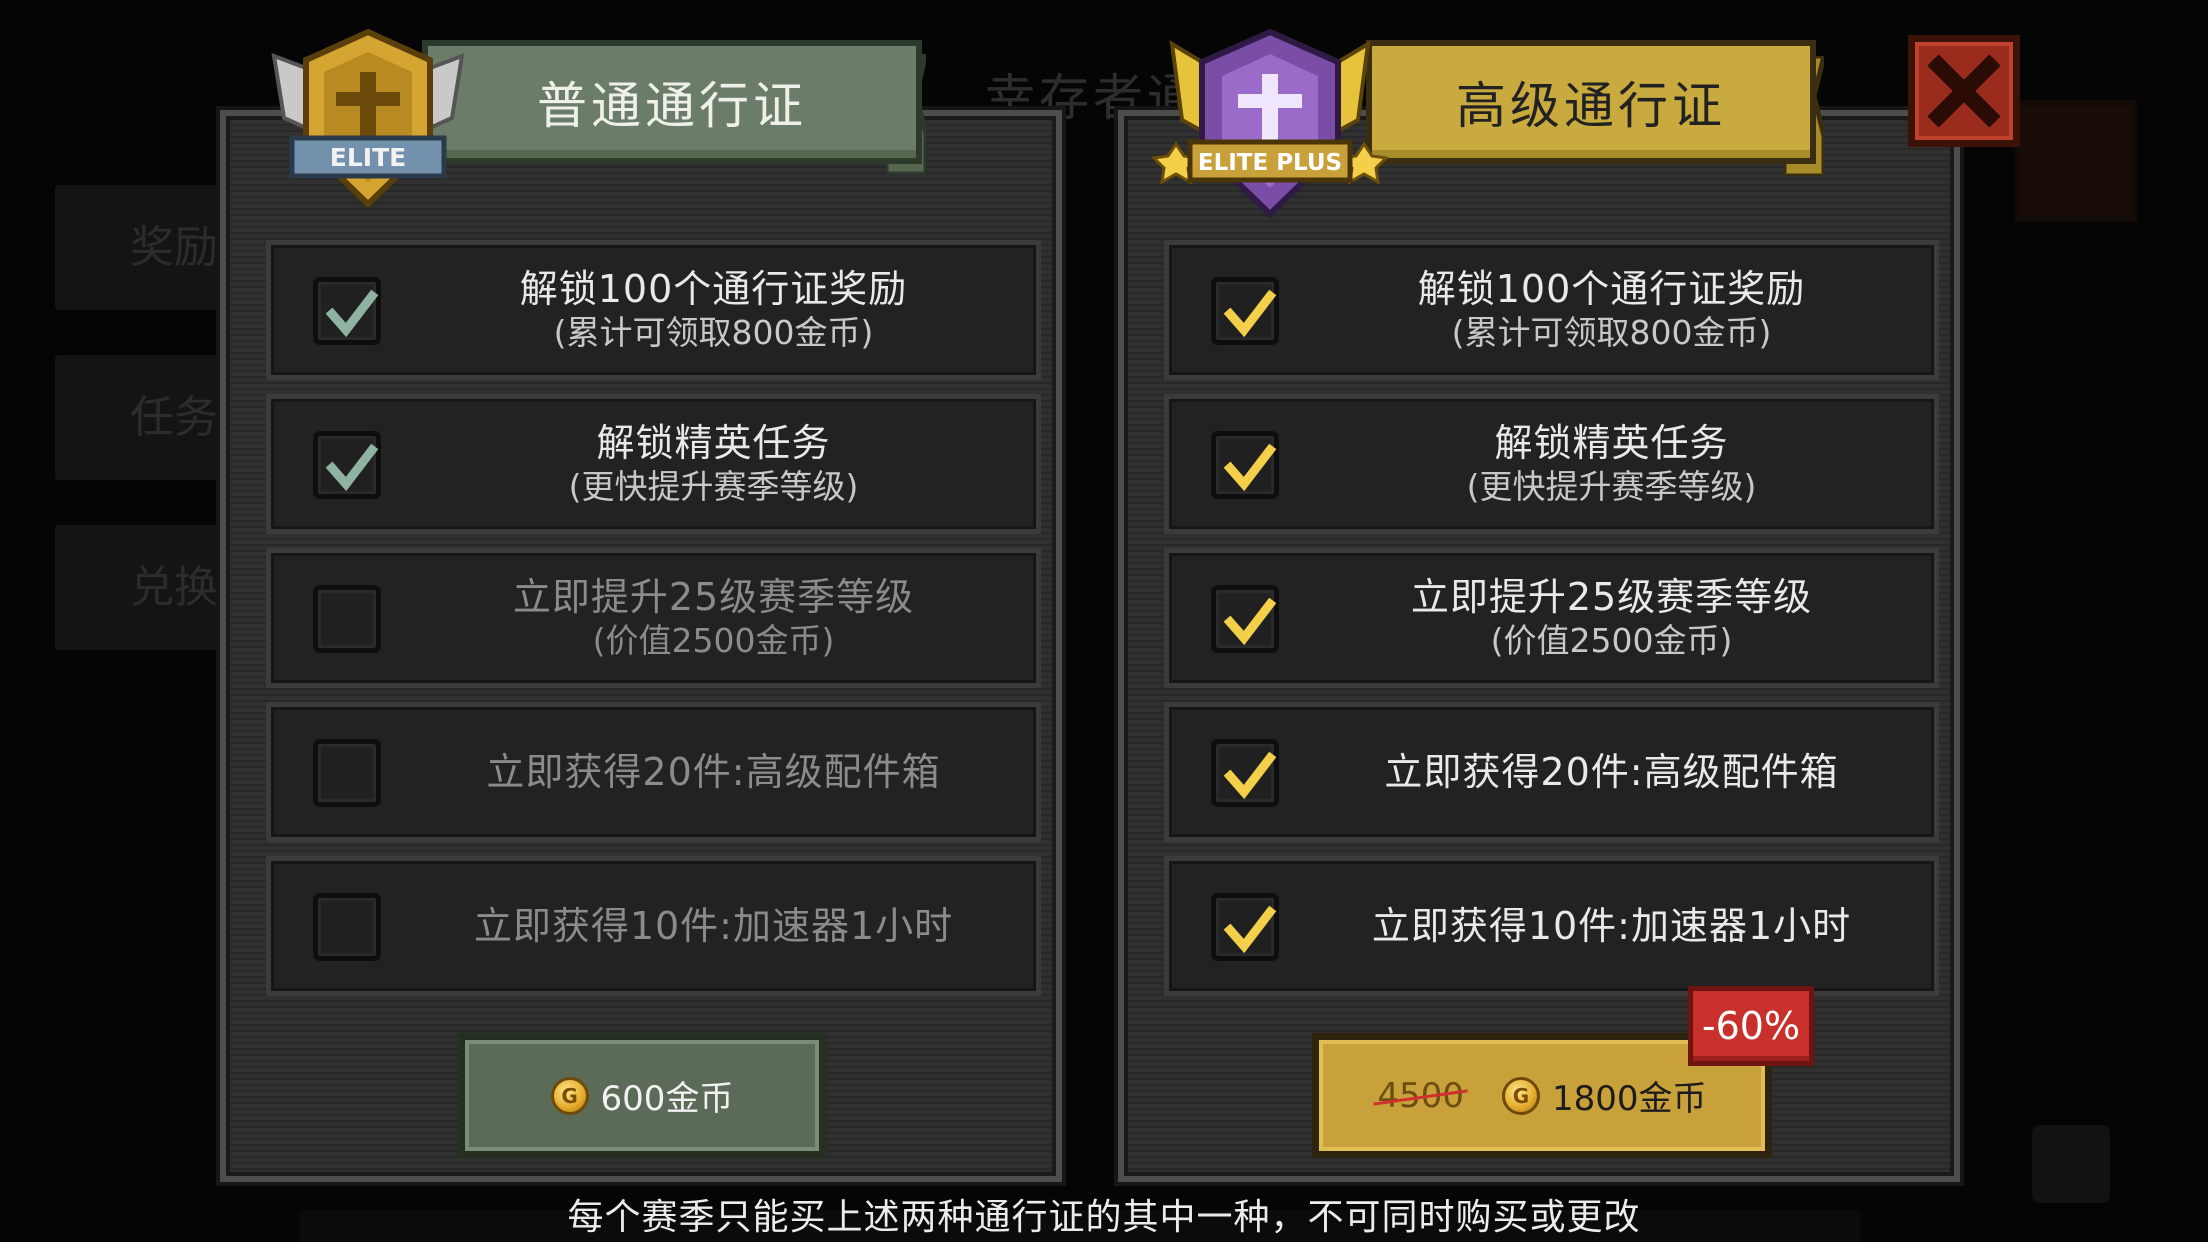  Describe the element at coordinates (150, 417) in the screenshot. I see `bg-tab-tasks: 任务` at that location.